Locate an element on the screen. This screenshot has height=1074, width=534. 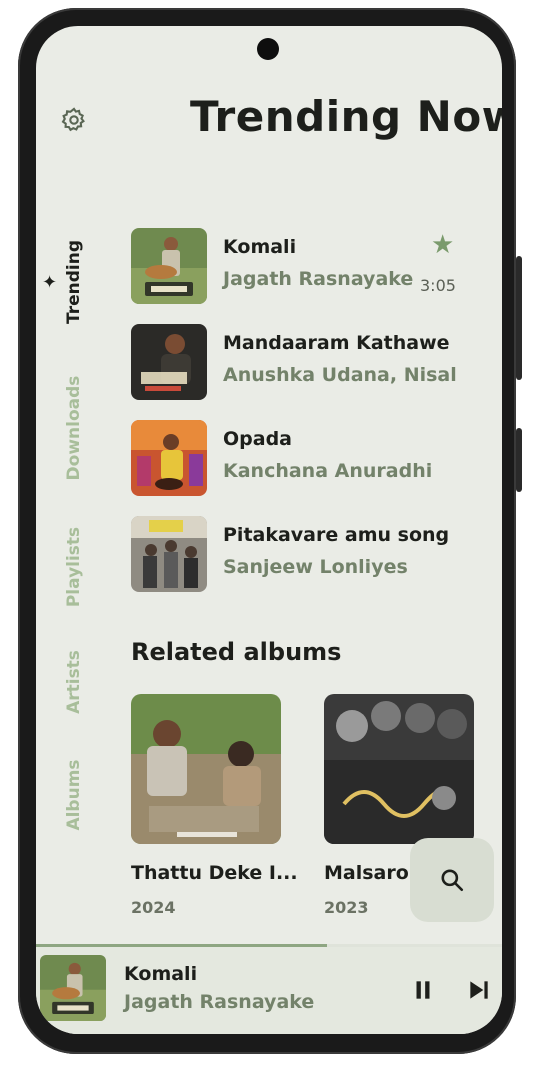
search-button is located at coordinates (452, 880).